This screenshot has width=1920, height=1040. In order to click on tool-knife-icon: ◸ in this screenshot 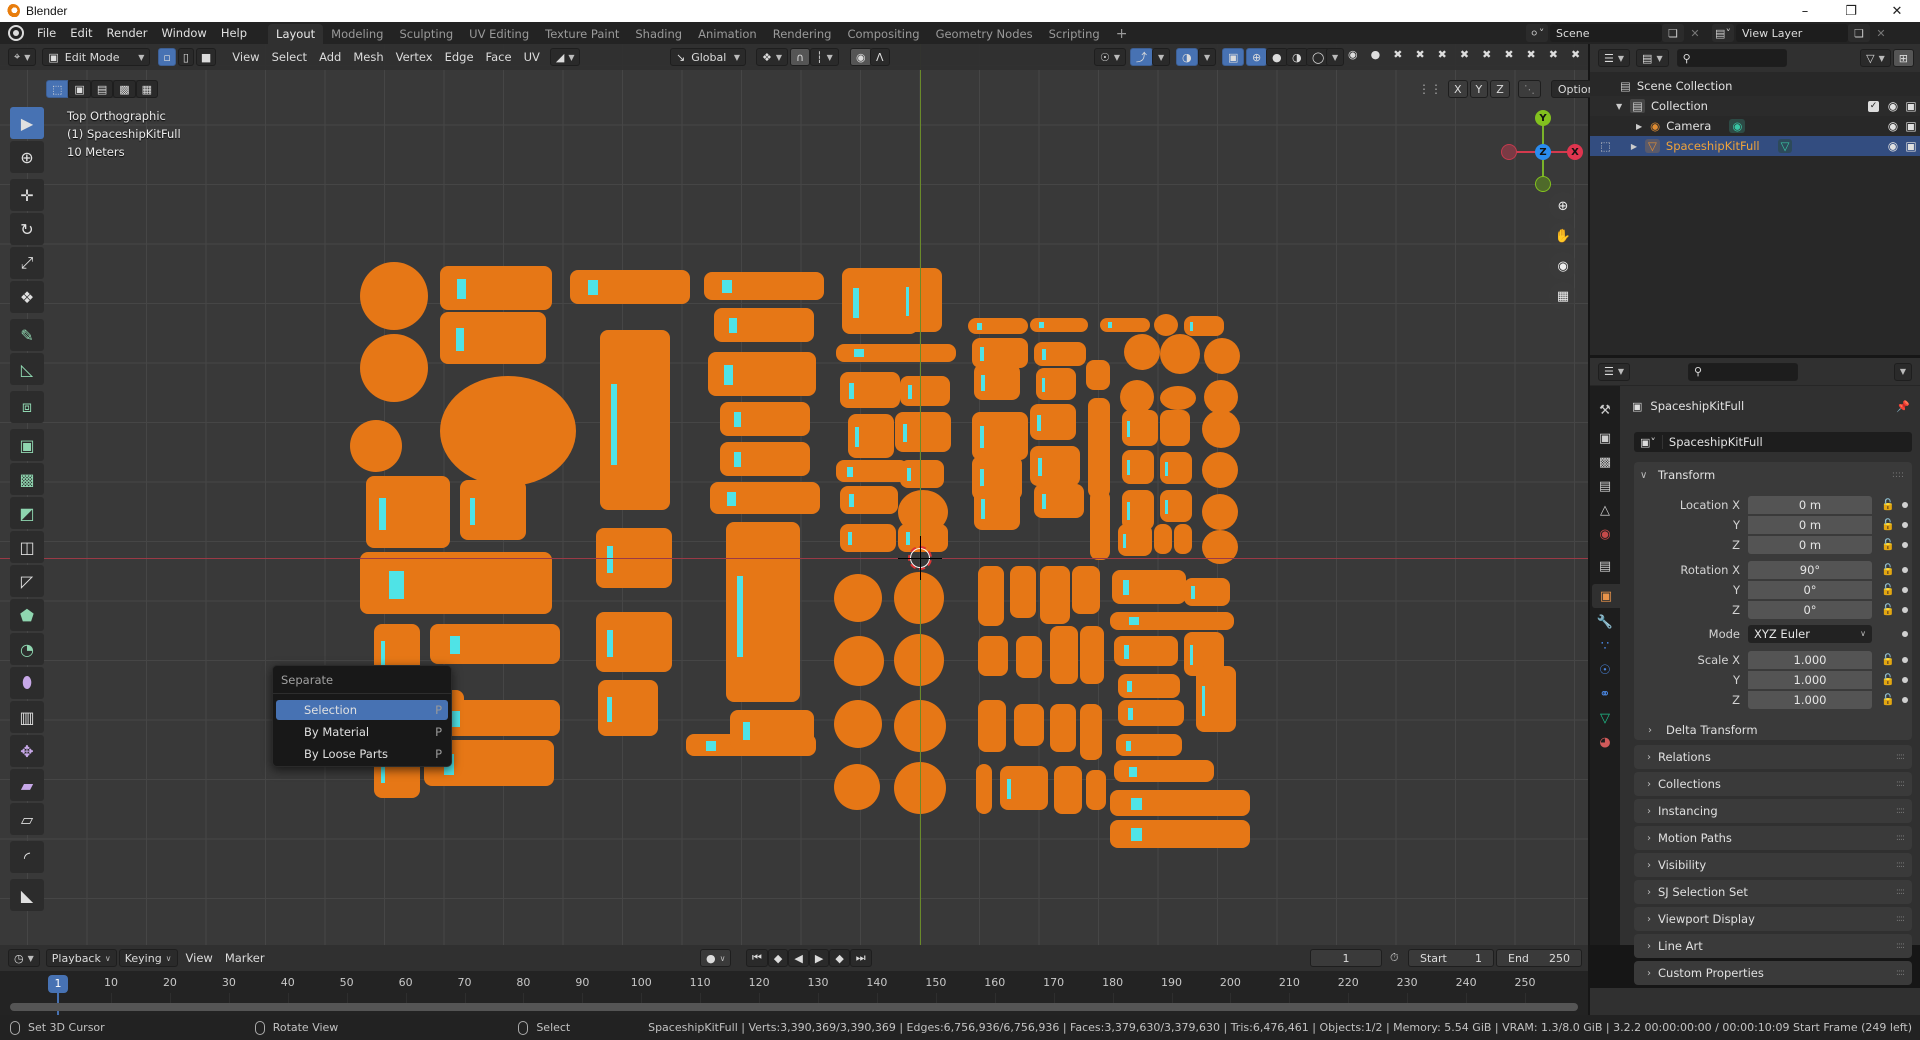, I will do `click(27, 581)`.